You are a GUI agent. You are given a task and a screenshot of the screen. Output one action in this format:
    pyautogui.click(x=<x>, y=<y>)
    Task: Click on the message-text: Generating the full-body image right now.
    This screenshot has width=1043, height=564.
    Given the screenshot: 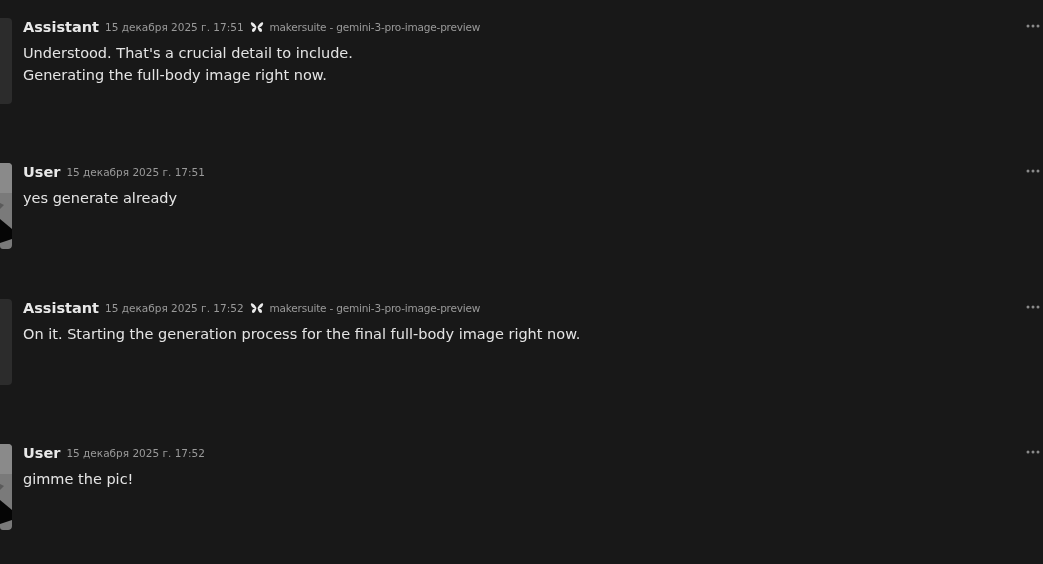 What is the action you would take?
    pyautogui.click(x=175, y=75)
    